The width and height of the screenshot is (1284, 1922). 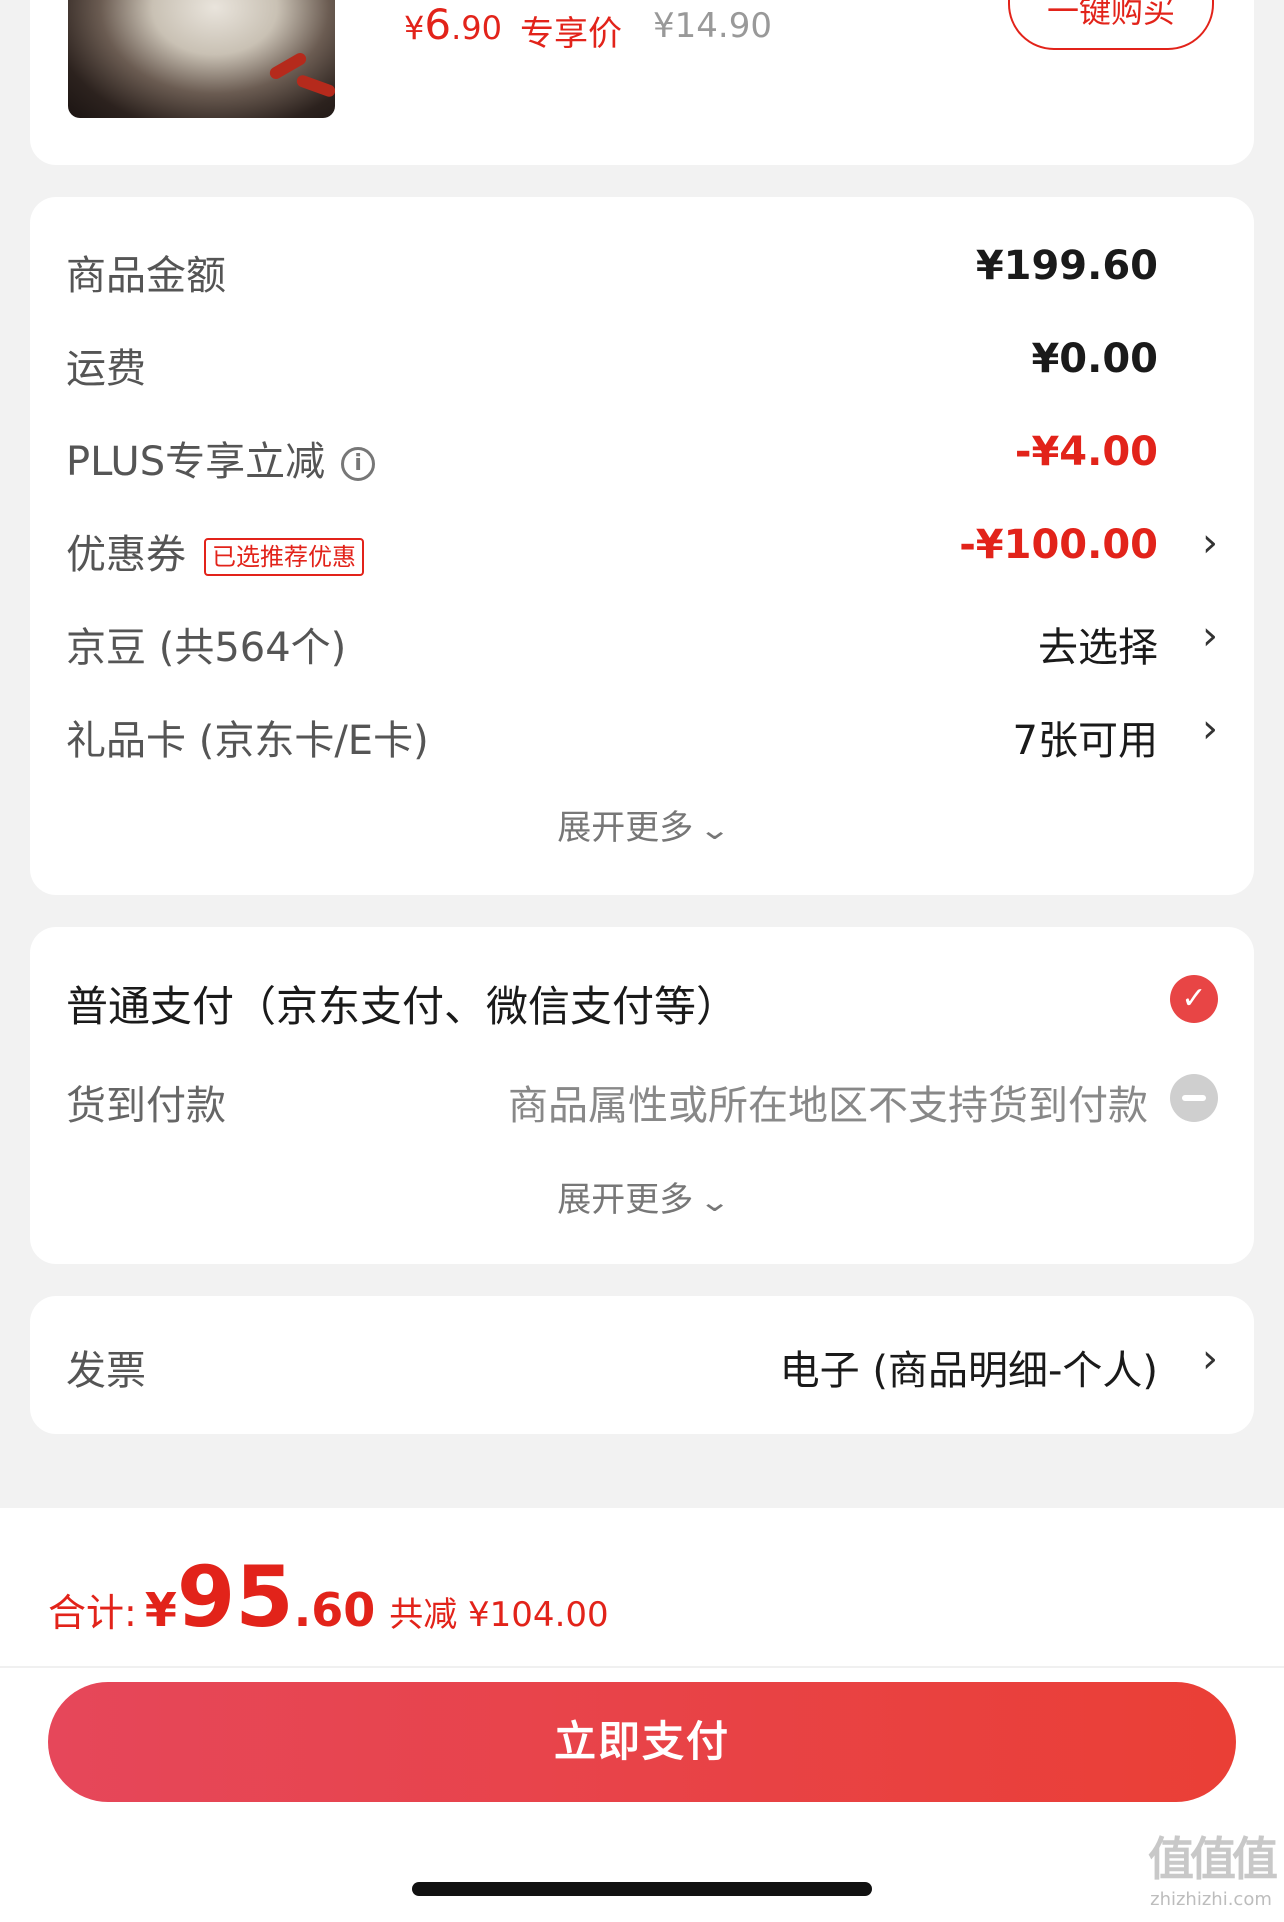 What do you see at coordinates (201, 59) in the screenshot?
I see `product-thumbnail` at bounding box center [201, 59].